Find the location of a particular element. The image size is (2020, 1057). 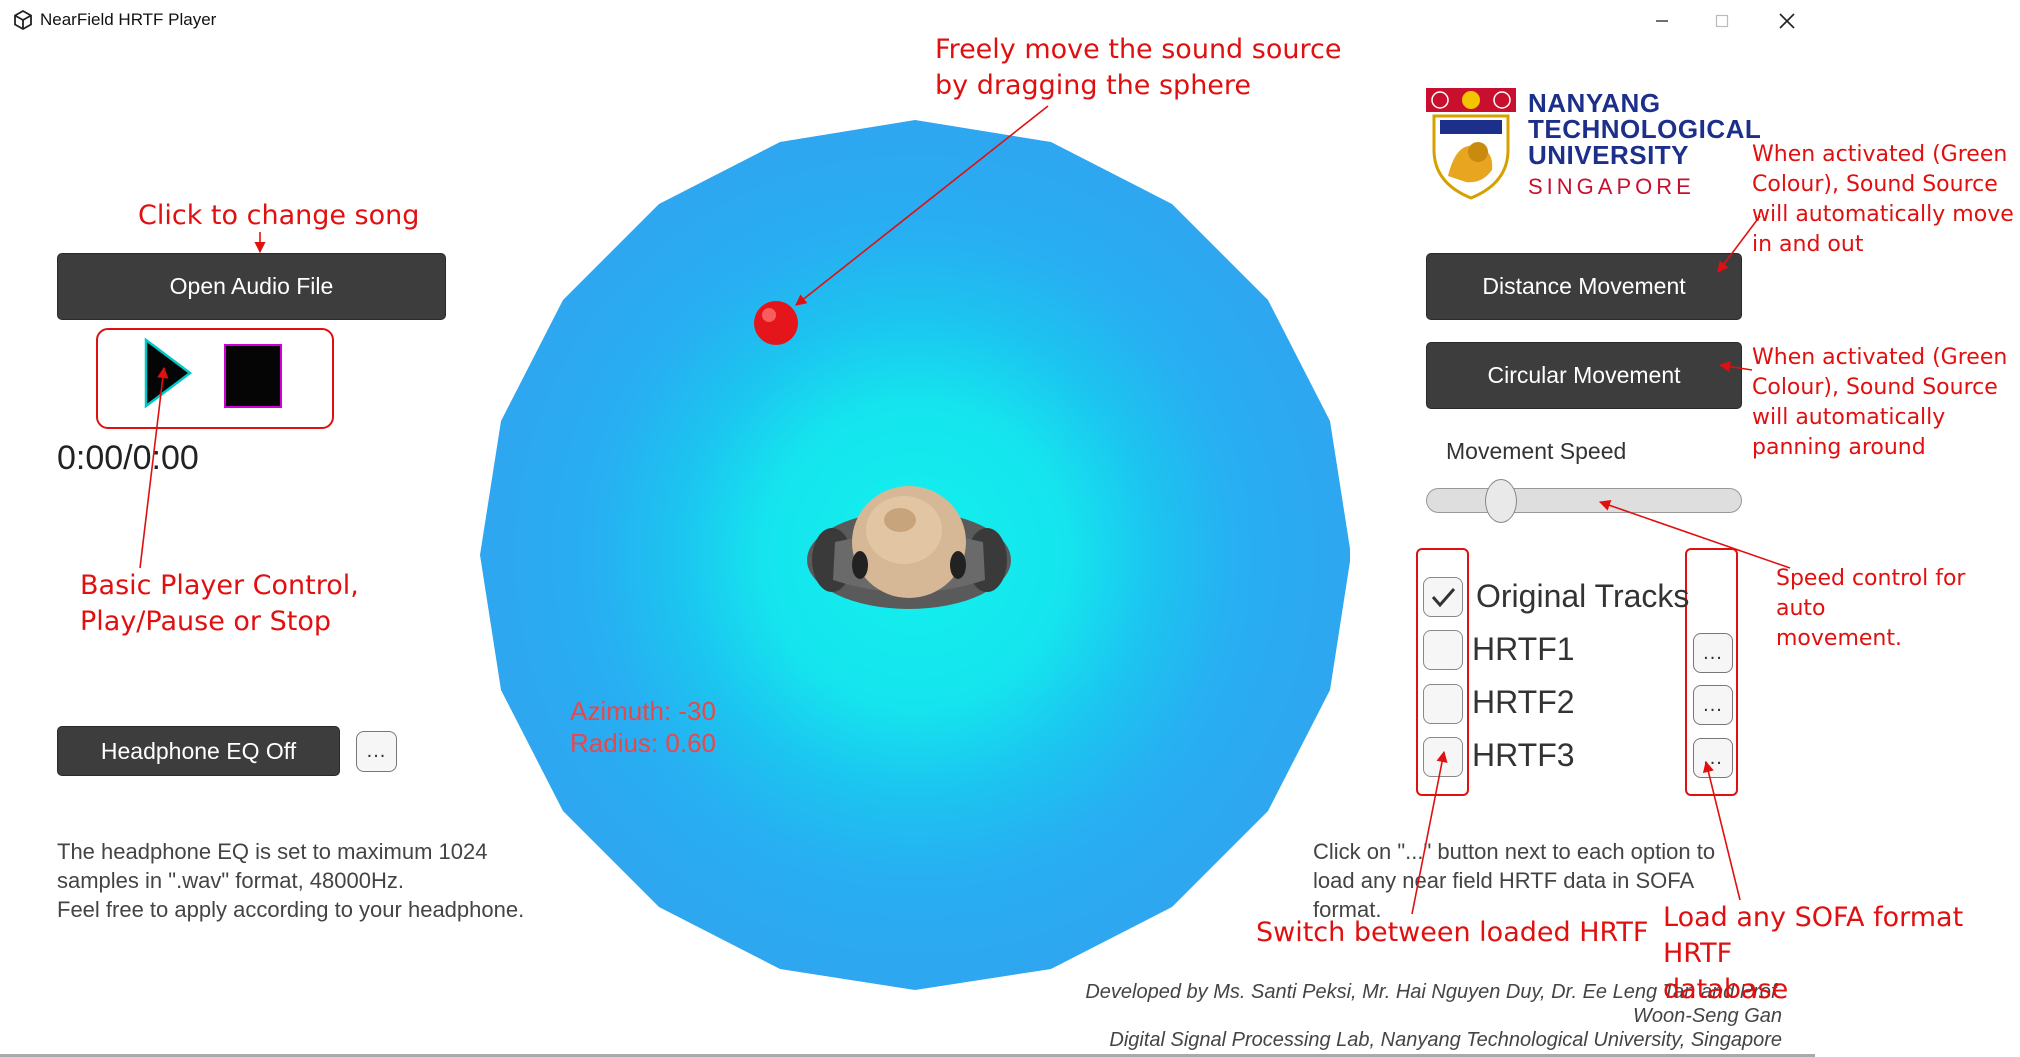

annotation-player-control: Basic Player Control, Play/Pause or Stop is located at coordinates (219, 604).